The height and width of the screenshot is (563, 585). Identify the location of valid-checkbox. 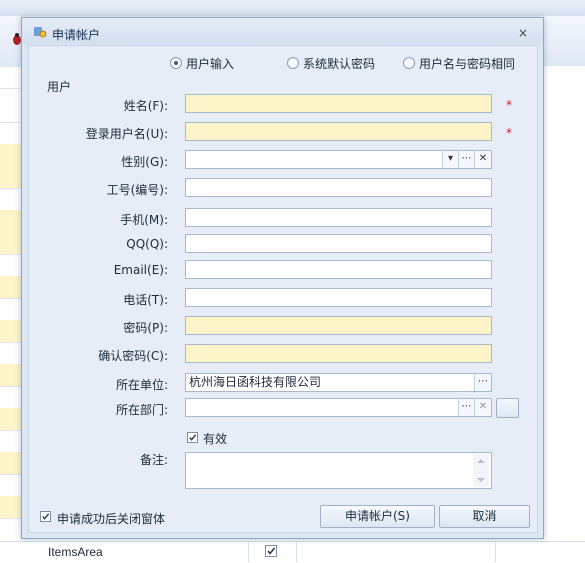
(192, 437).